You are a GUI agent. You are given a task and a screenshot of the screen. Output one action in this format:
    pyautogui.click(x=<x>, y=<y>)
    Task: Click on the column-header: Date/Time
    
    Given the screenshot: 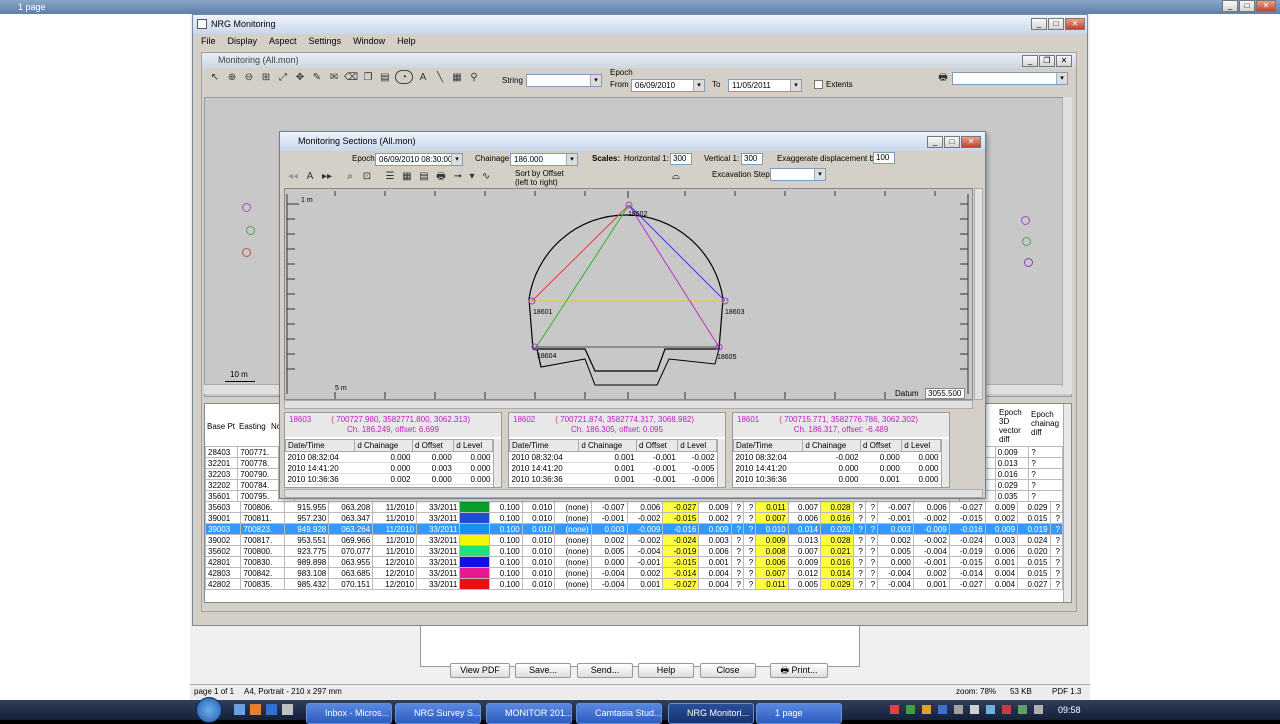 What is the action you would take?
    pyautogui.click(x=544, y=445)
    